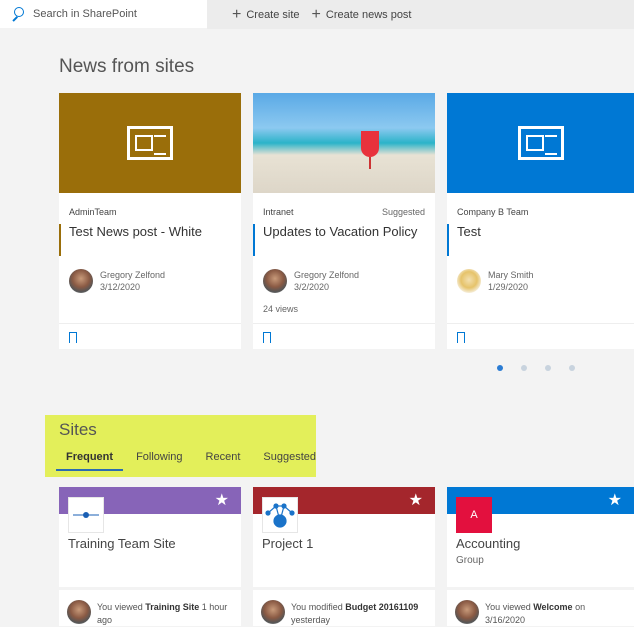  What do you see at coordinates (362, 15) in the screenshot?
I see `create-news-post-button: + Create news post` at bounding box center [362, 15].